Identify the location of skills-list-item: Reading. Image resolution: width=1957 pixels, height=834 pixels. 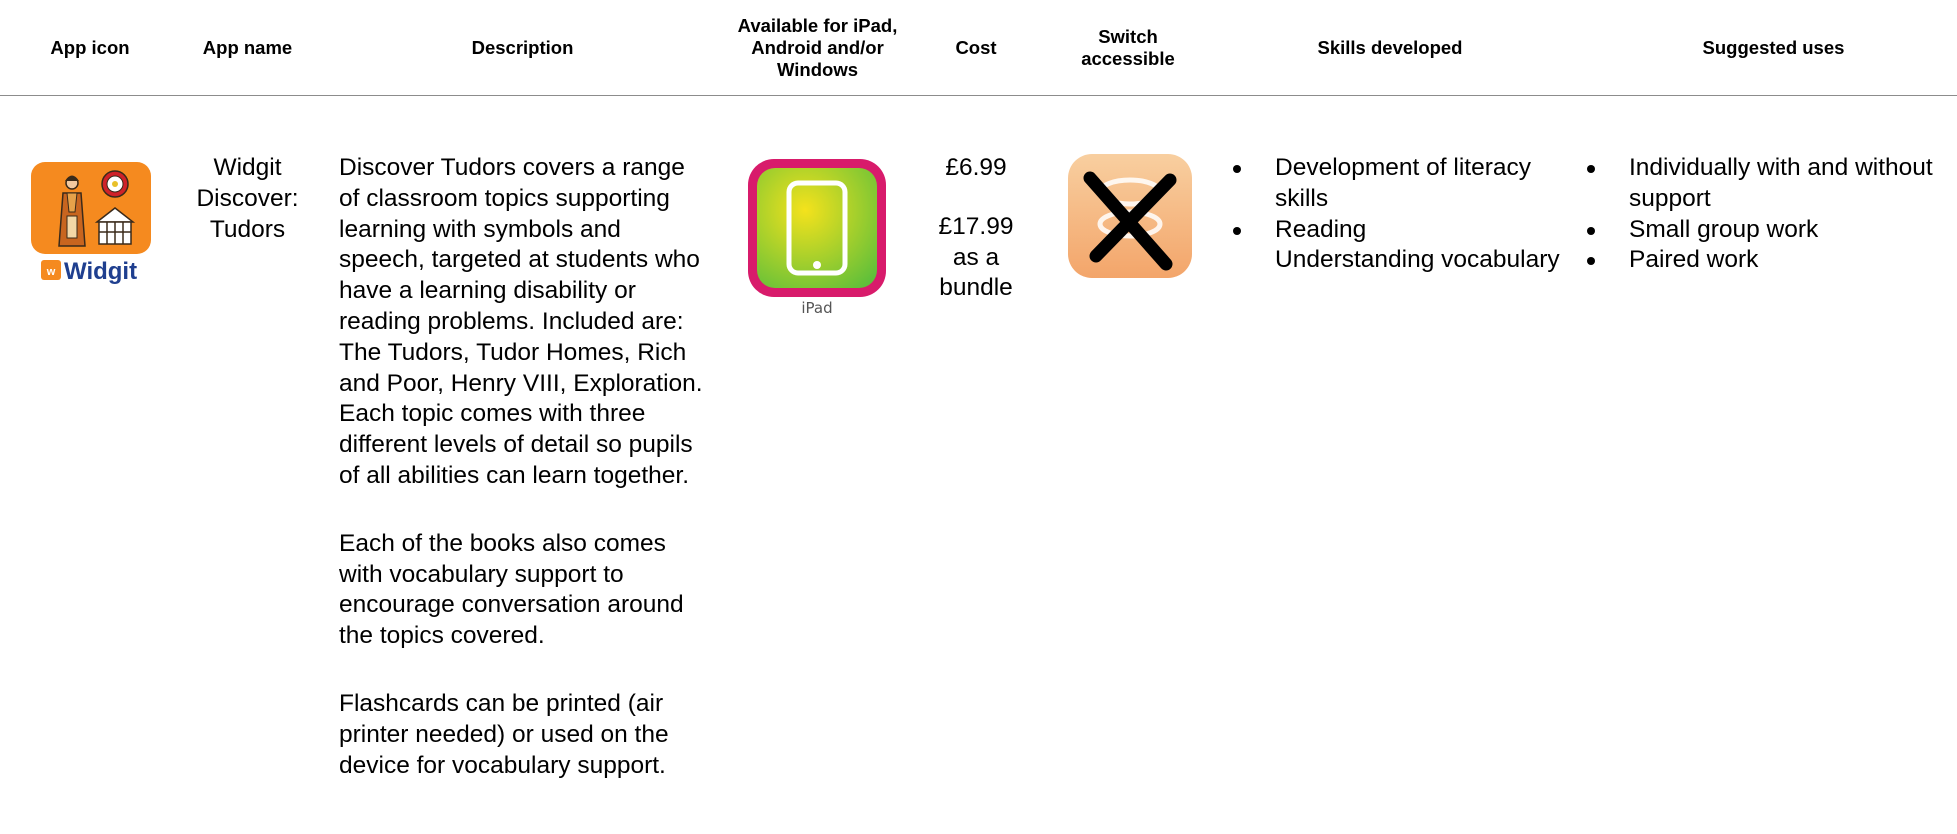
(1398, 230).